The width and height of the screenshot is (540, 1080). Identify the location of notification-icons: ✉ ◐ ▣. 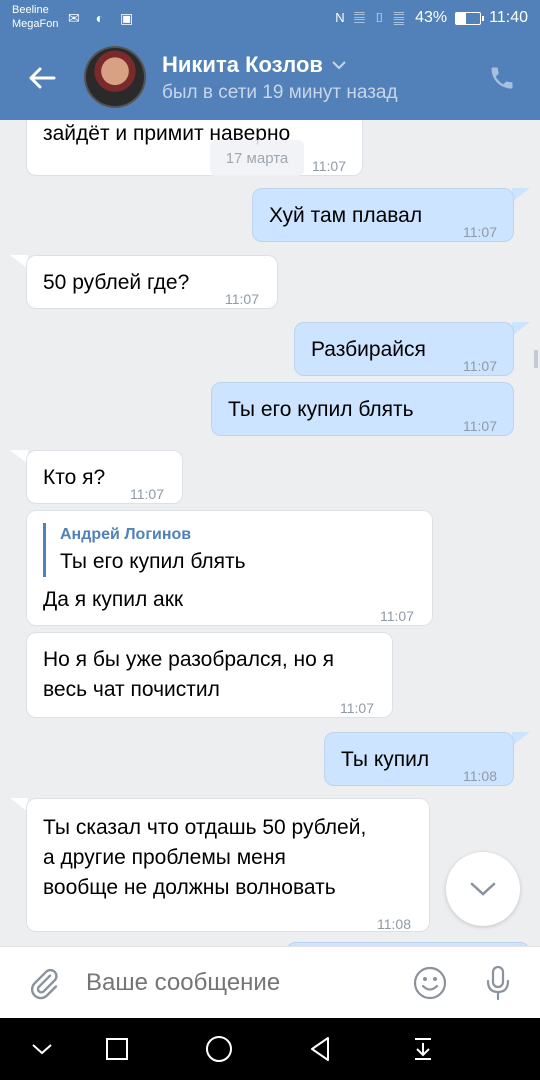
(104, 18).